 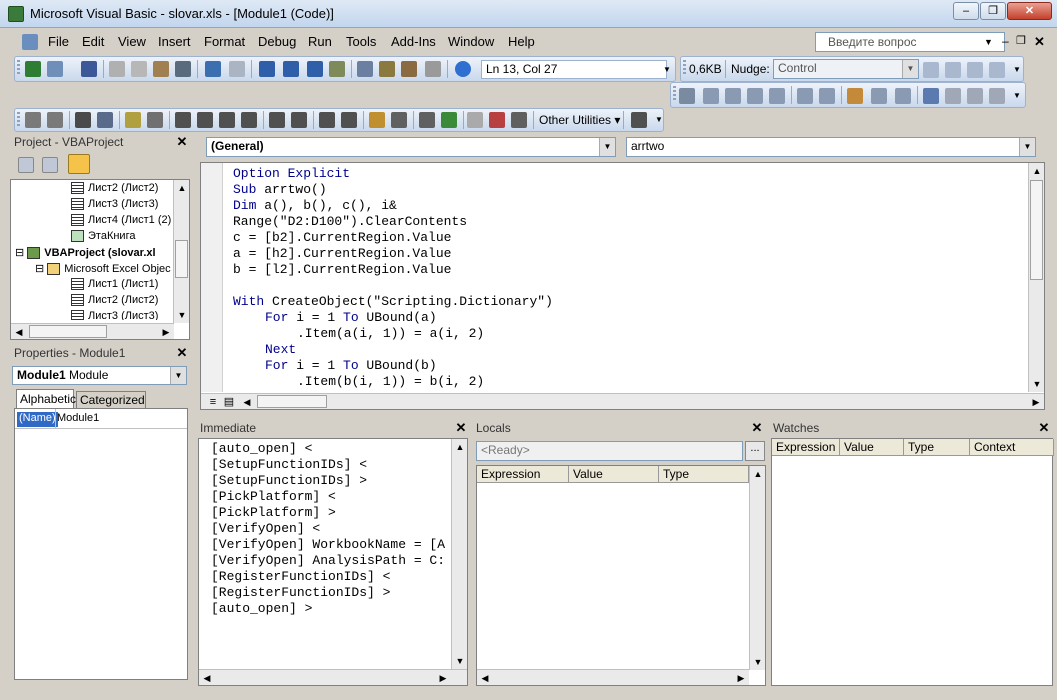 What do you see at coordinates (30, 42) in the screenshot?
I see `vba-menu-icon` at bounding box center [30, 42].